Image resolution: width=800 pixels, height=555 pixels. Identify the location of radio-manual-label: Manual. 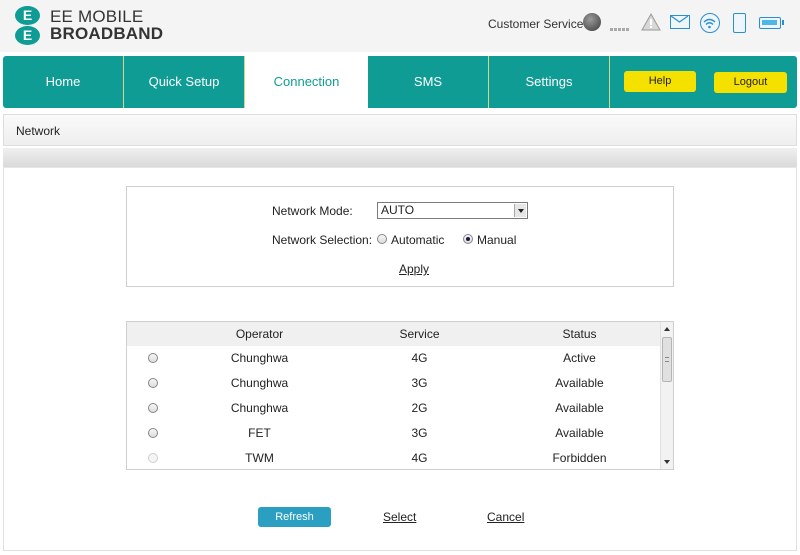
(496, 240).